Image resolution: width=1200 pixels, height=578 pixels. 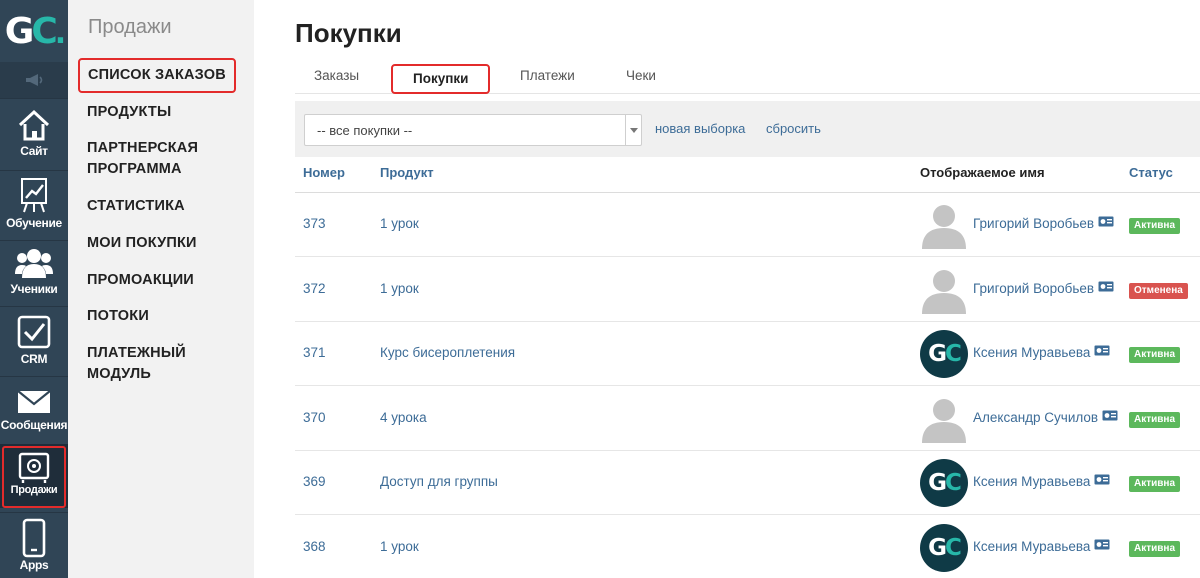 What do you see at coordinates (633, 130) in the screenshot?
I see `chevron-down-icon` at bounding box center [633, 130].